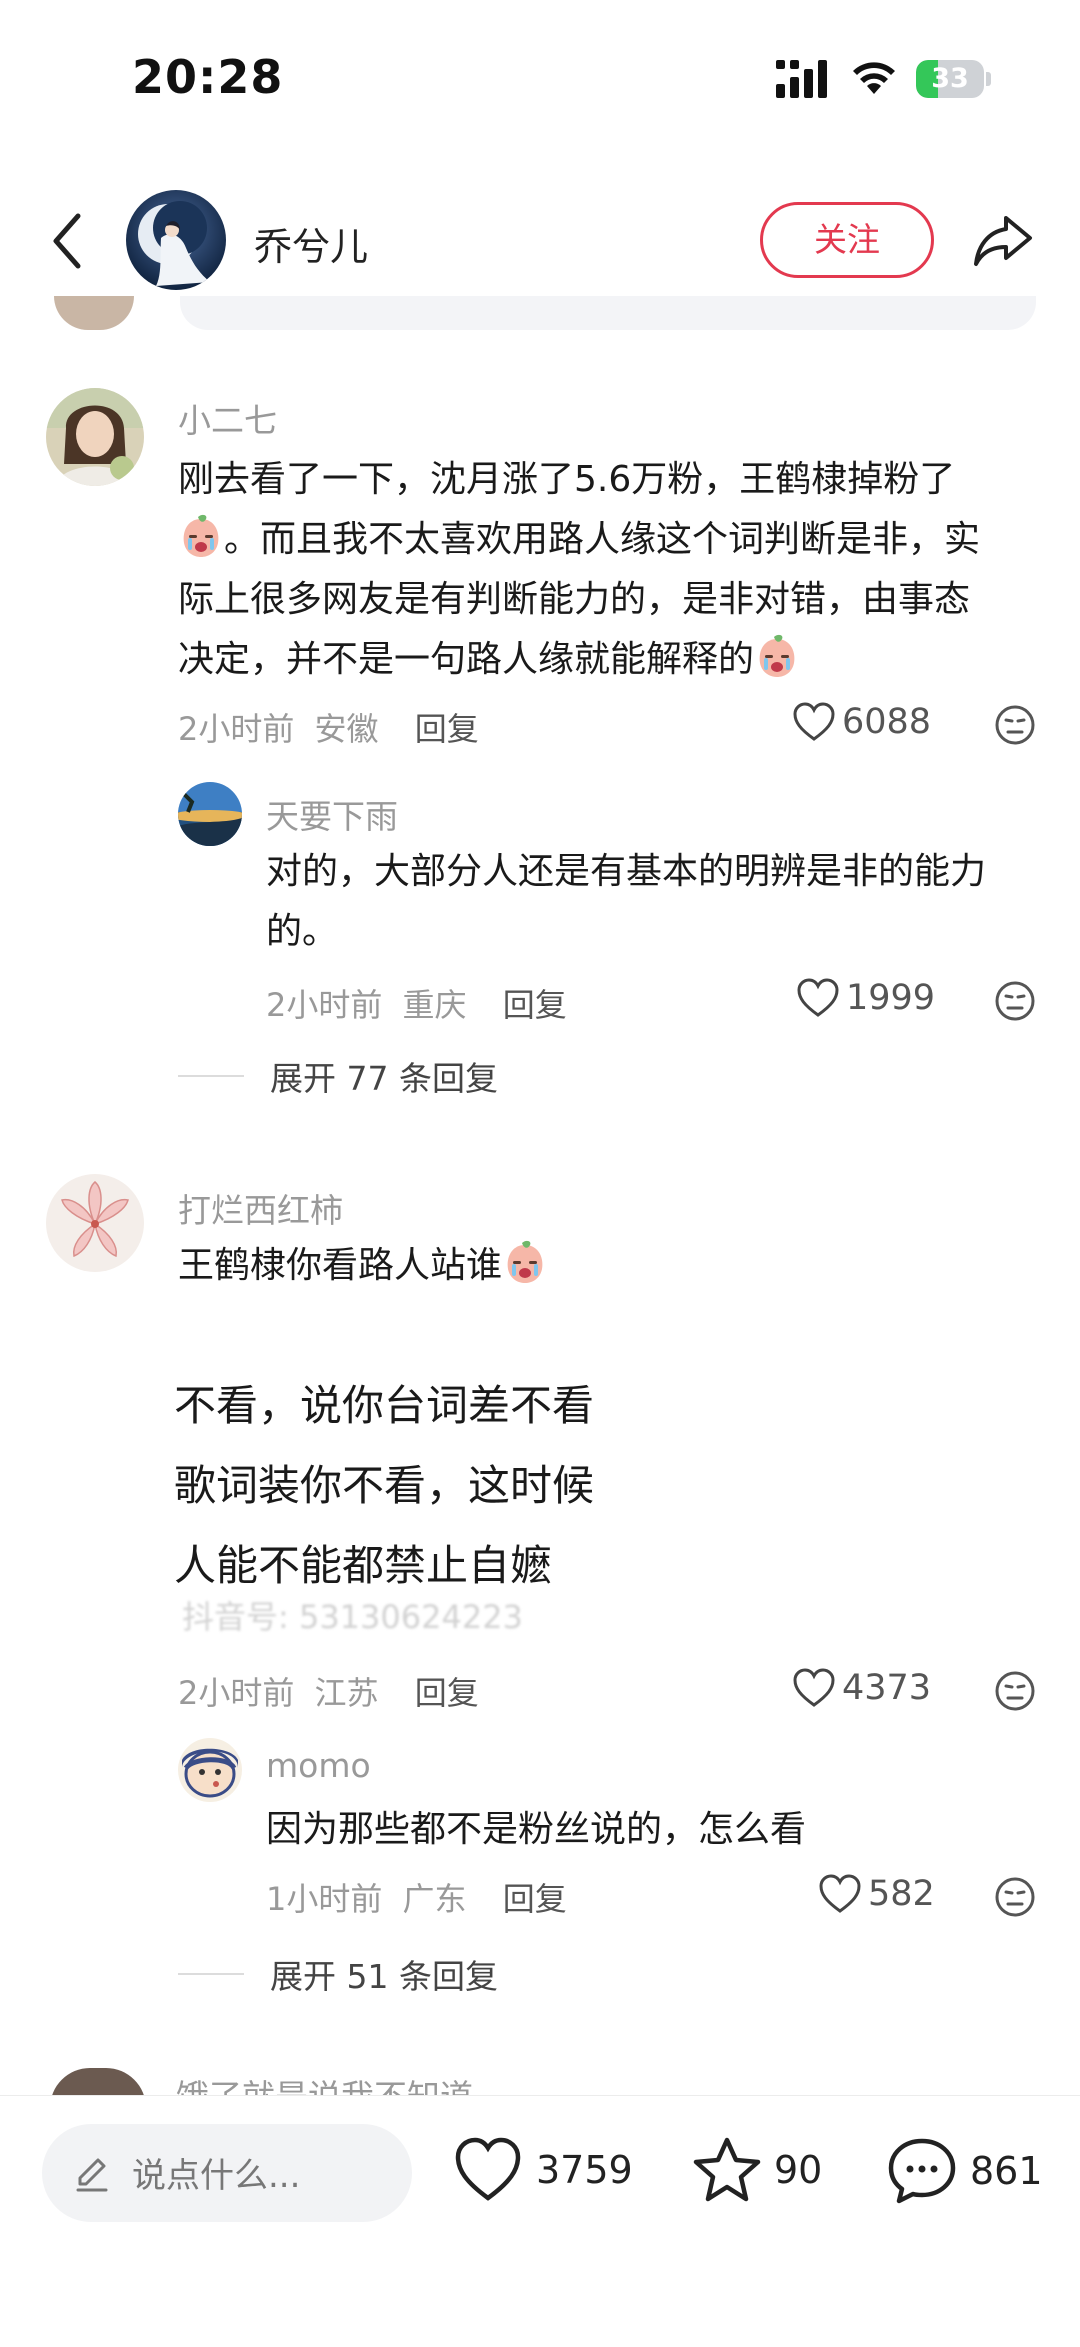 The image size is (1080, 2347). I want to click on moon-girl-avatar-image, so click(176, 240).